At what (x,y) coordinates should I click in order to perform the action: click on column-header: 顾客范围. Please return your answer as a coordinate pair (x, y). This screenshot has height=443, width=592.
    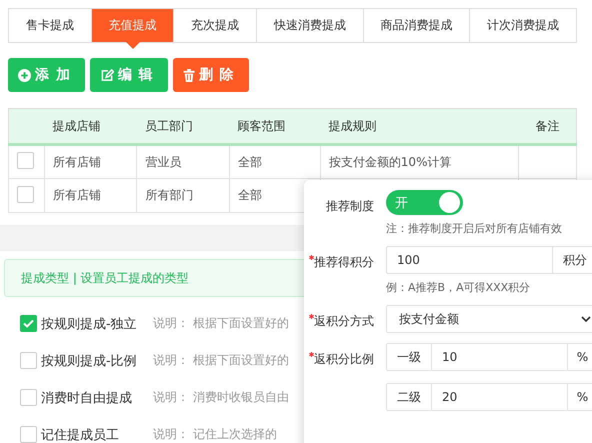
    Looking at the image, I should click on (274, 126).